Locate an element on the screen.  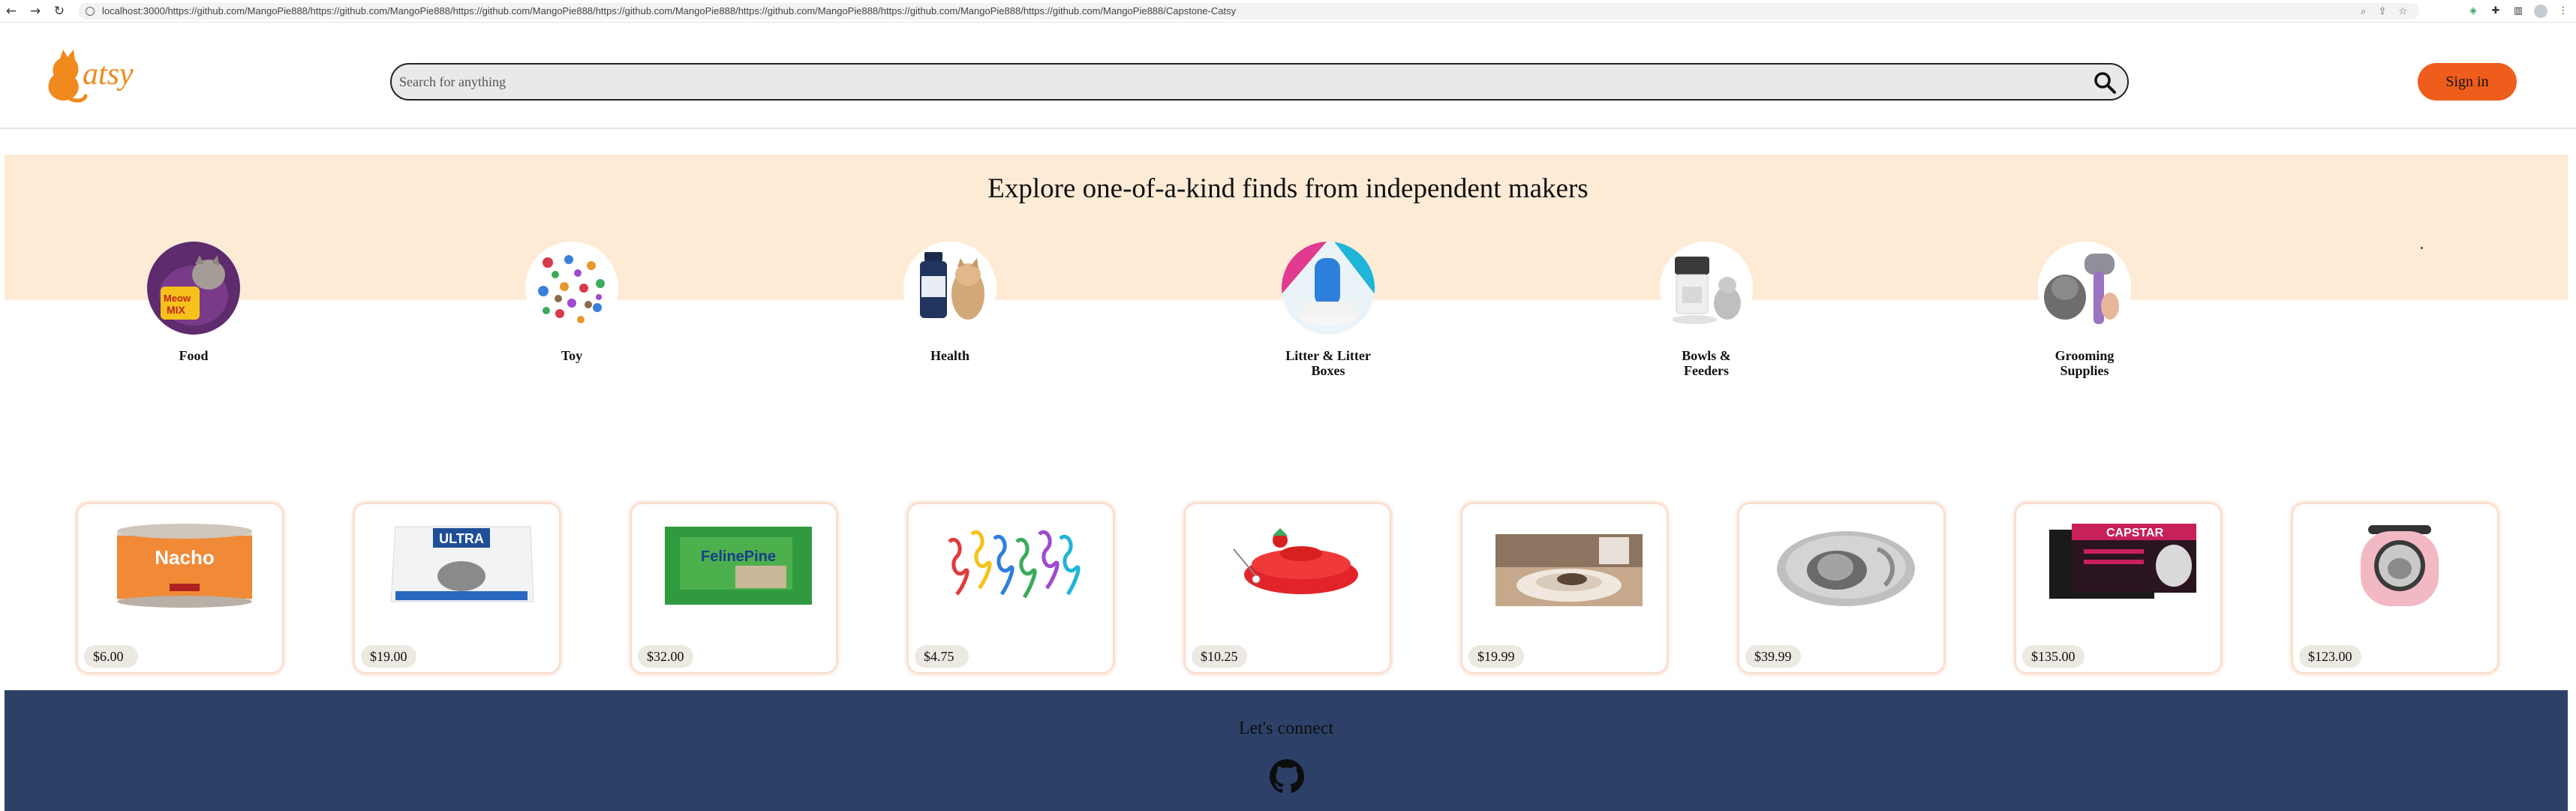
svg-text: Meow is located at coordinates (177, 298).